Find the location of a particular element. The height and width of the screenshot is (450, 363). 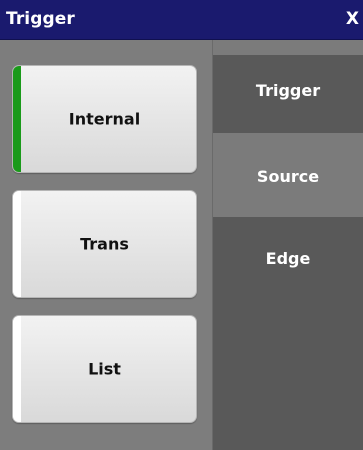

trans-button: Trans is located at coordinates (104, 244).